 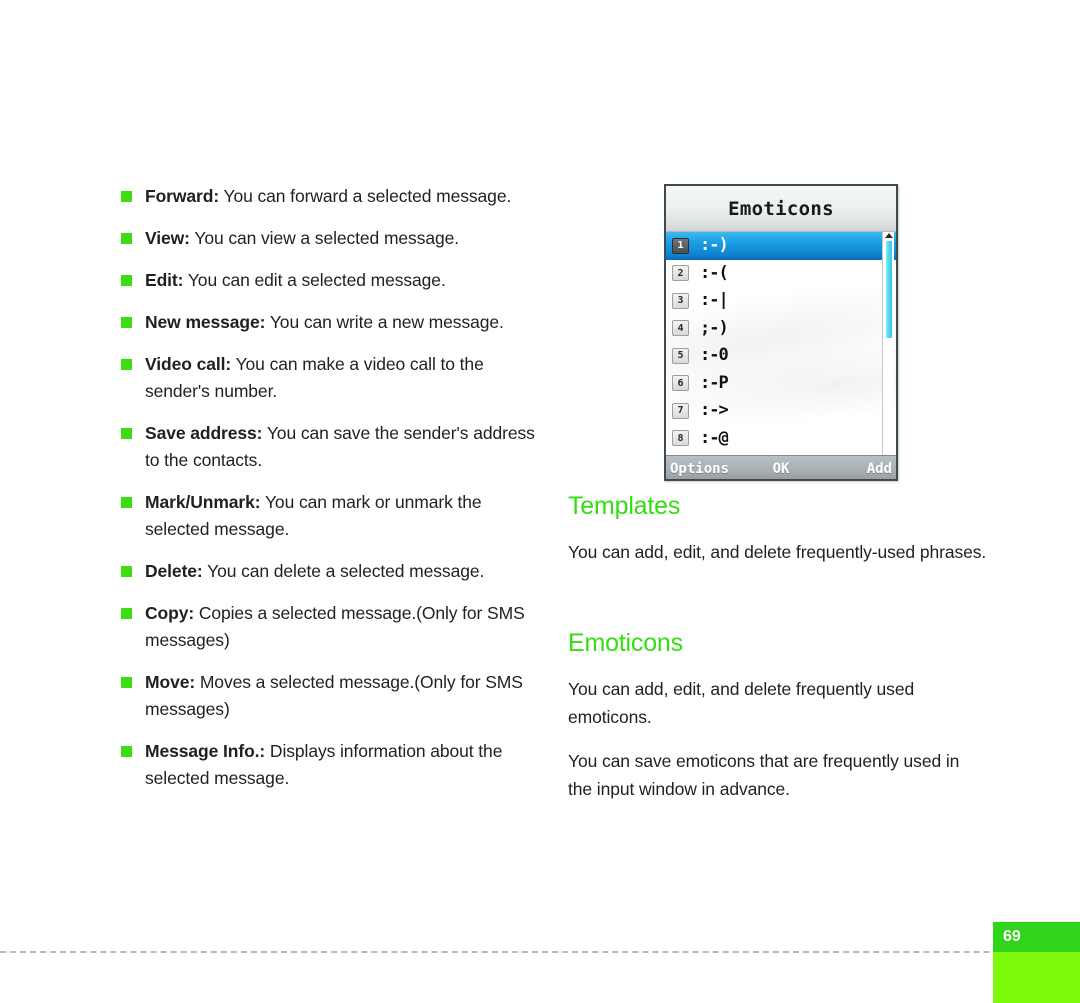 What do you see at coordinates (680, 273) in the screenshot?
I see `emoticon-index-badge: 2` at bounding box center [680, 273].